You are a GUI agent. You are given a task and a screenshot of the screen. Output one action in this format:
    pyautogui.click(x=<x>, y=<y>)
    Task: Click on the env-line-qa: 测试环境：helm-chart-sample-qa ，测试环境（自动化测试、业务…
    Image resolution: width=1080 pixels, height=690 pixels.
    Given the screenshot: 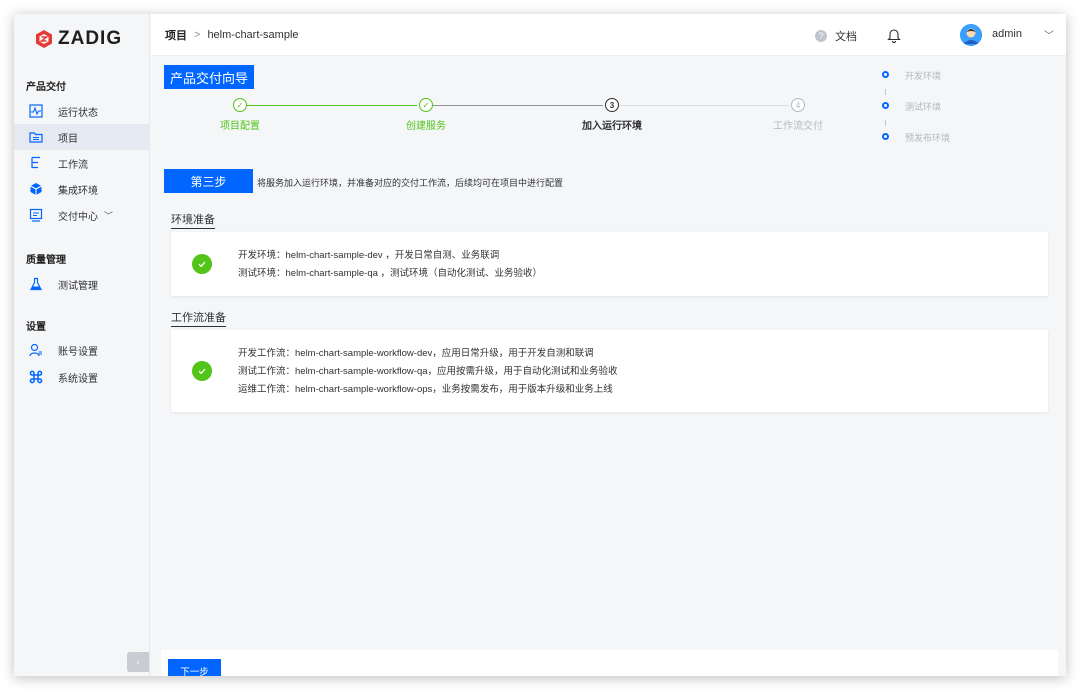 What is the action you would take?
    pyautogui.click(x=390, y=273)
    